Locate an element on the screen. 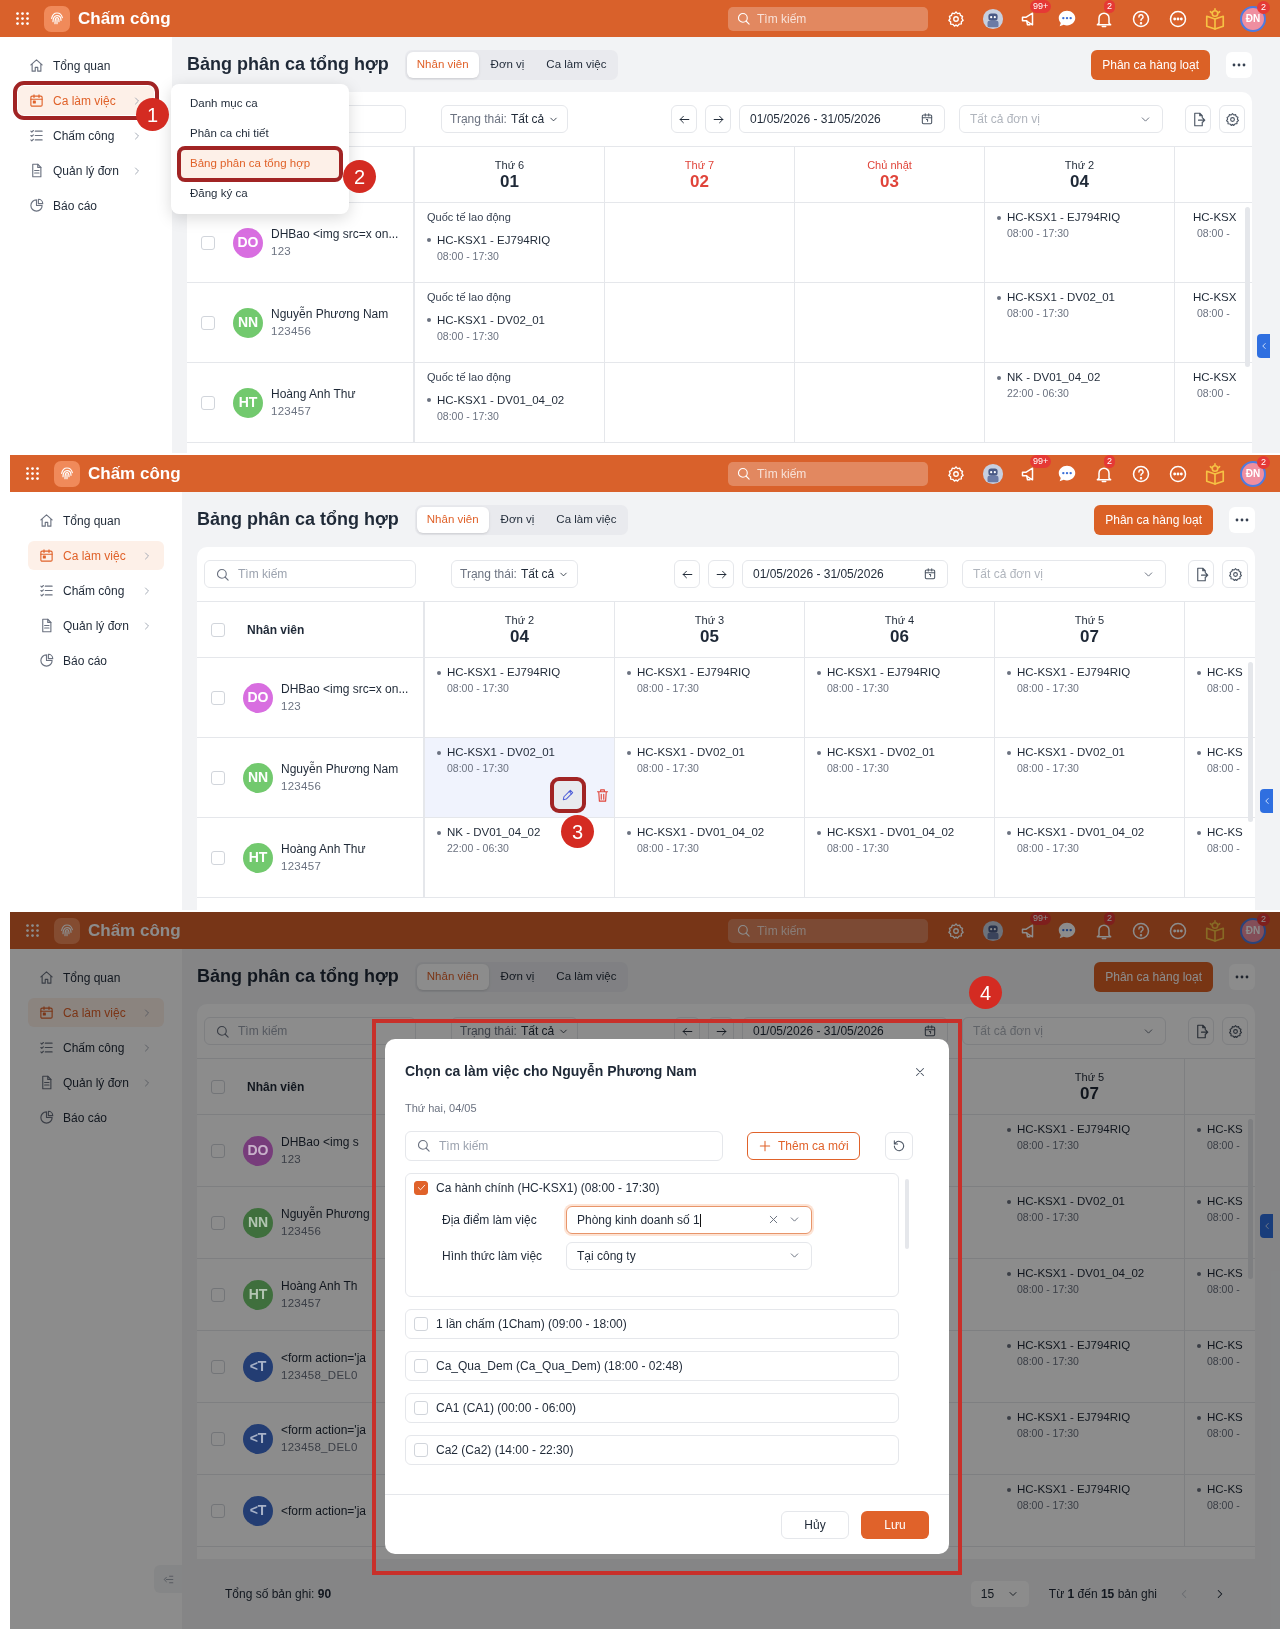 This screenshot has height=1629, width=1280. employee-name: Hoàng Anh Th is located at coordinates (319, 1286).